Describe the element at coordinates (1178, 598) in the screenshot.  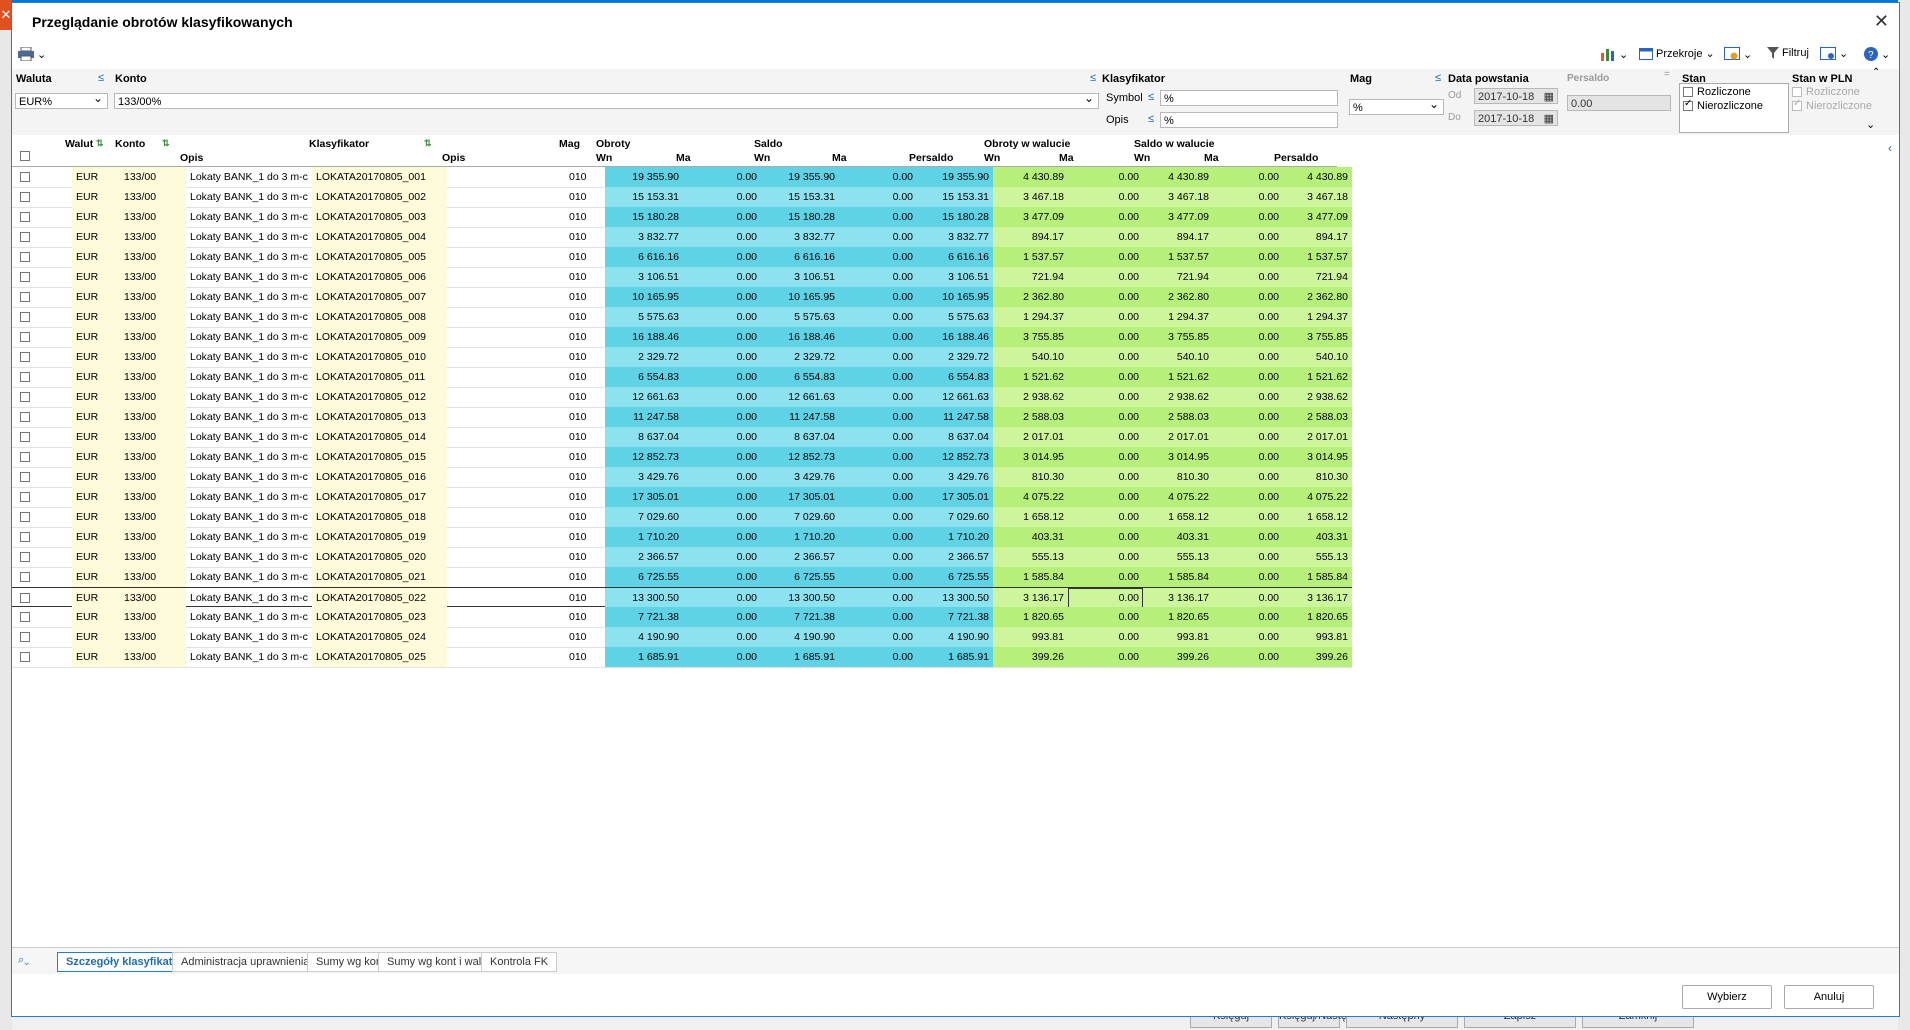
I see `saldo-w-wn-cell: 3 136.17` at that location.